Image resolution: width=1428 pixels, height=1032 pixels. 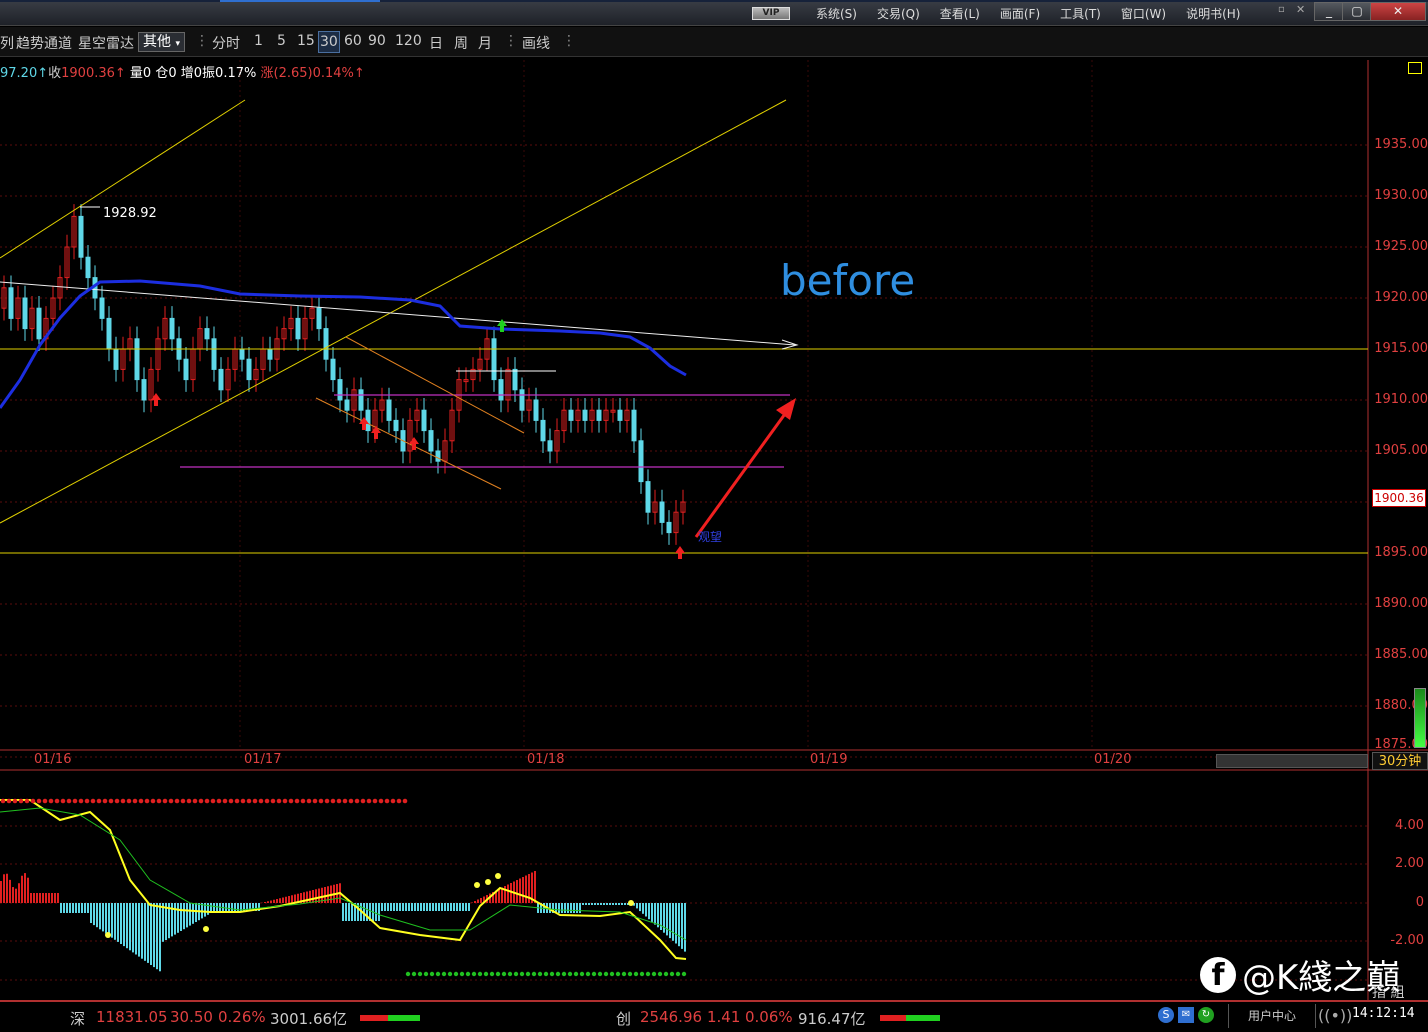 What do you see at coordinates (769, 1017) in the screenshot?
I see `cy-pct: 0.06%` at bounding box center [769, 1017].